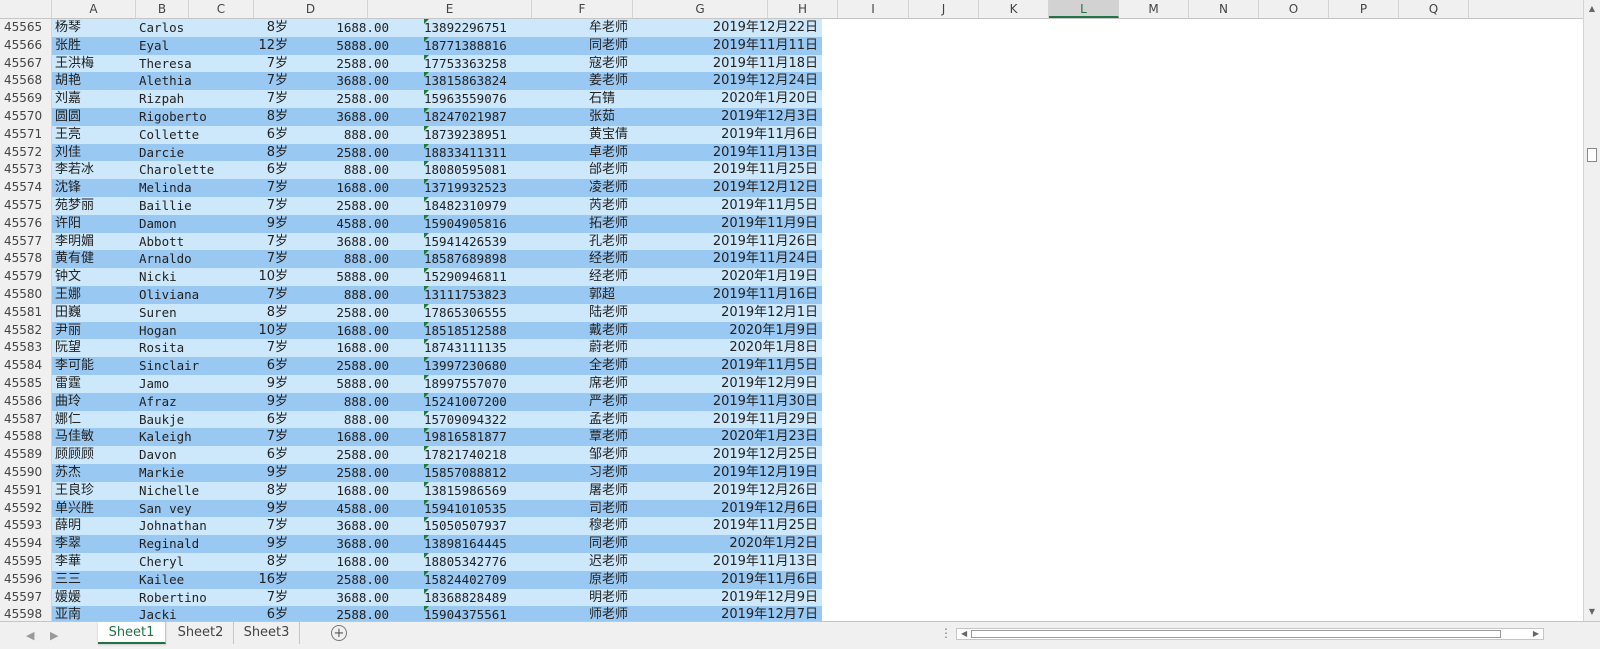  I want to click on row-number: 45590, so click(26, 473).